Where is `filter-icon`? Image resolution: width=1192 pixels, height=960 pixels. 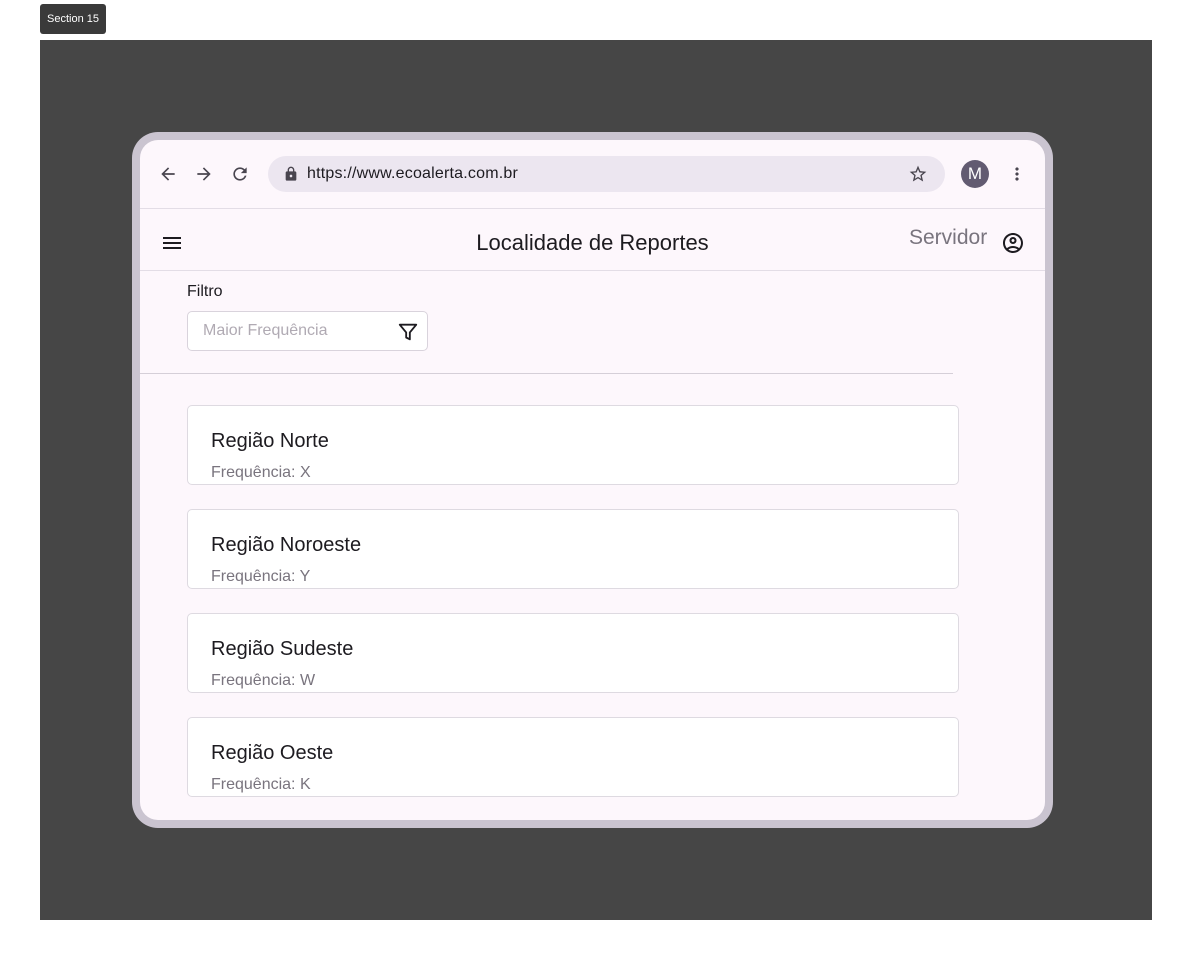 filter-icon is located at coordinates (408, 332).